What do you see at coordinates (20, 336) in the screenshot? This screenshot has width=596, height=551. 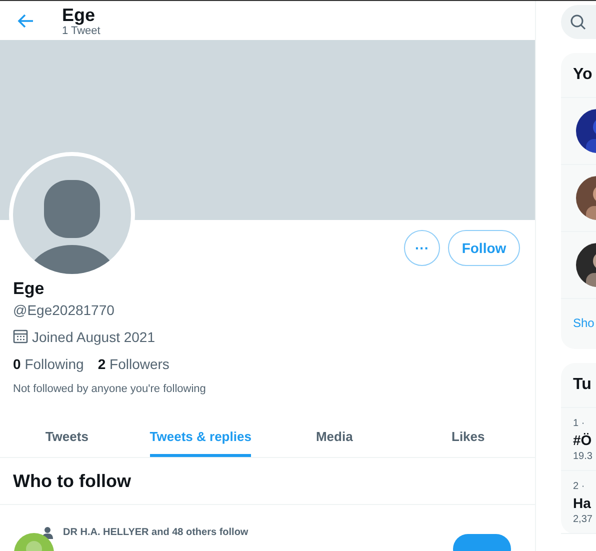 I see `calendar-icon` at bounding box center [20, 336].